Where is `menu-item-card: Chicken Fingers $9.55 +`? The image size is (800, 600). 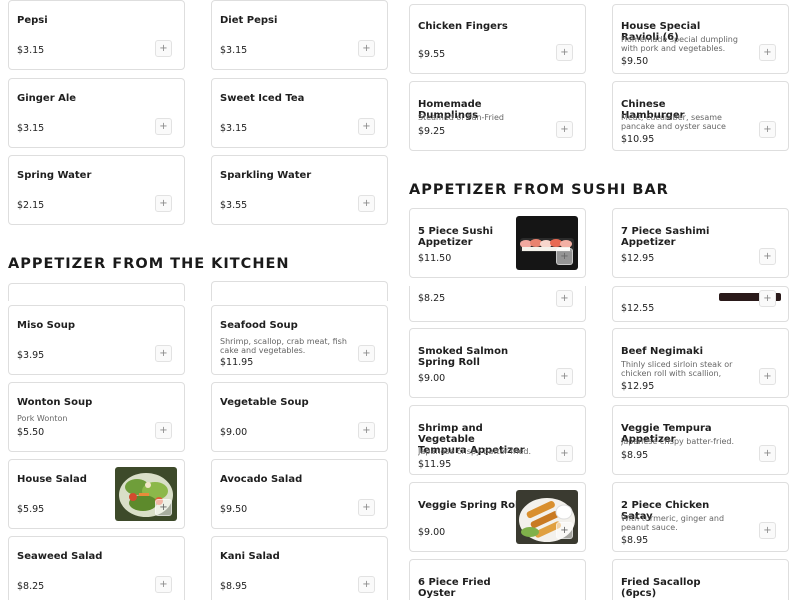 menu-item-card: Chicken Fingers $9.55 + is located at coordinates (497, 39).